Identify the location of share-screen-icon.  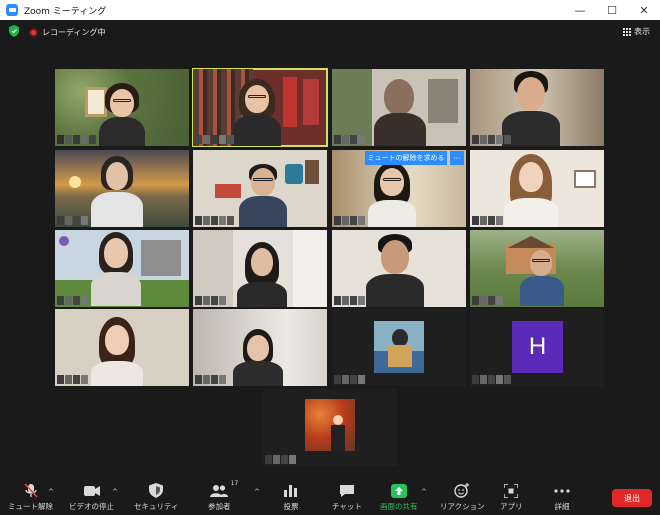
(399, 490).